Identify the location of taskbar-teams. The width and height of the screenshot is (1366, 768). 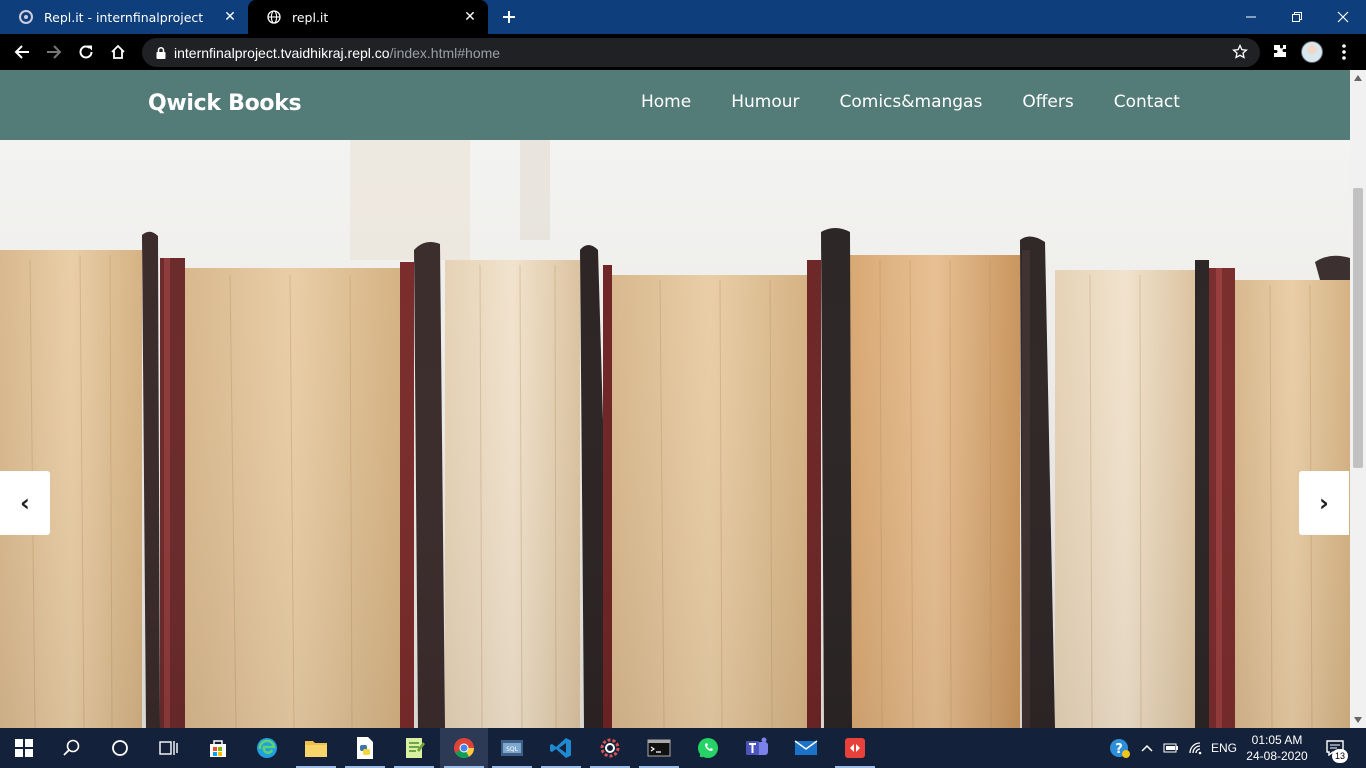
(757, 748).